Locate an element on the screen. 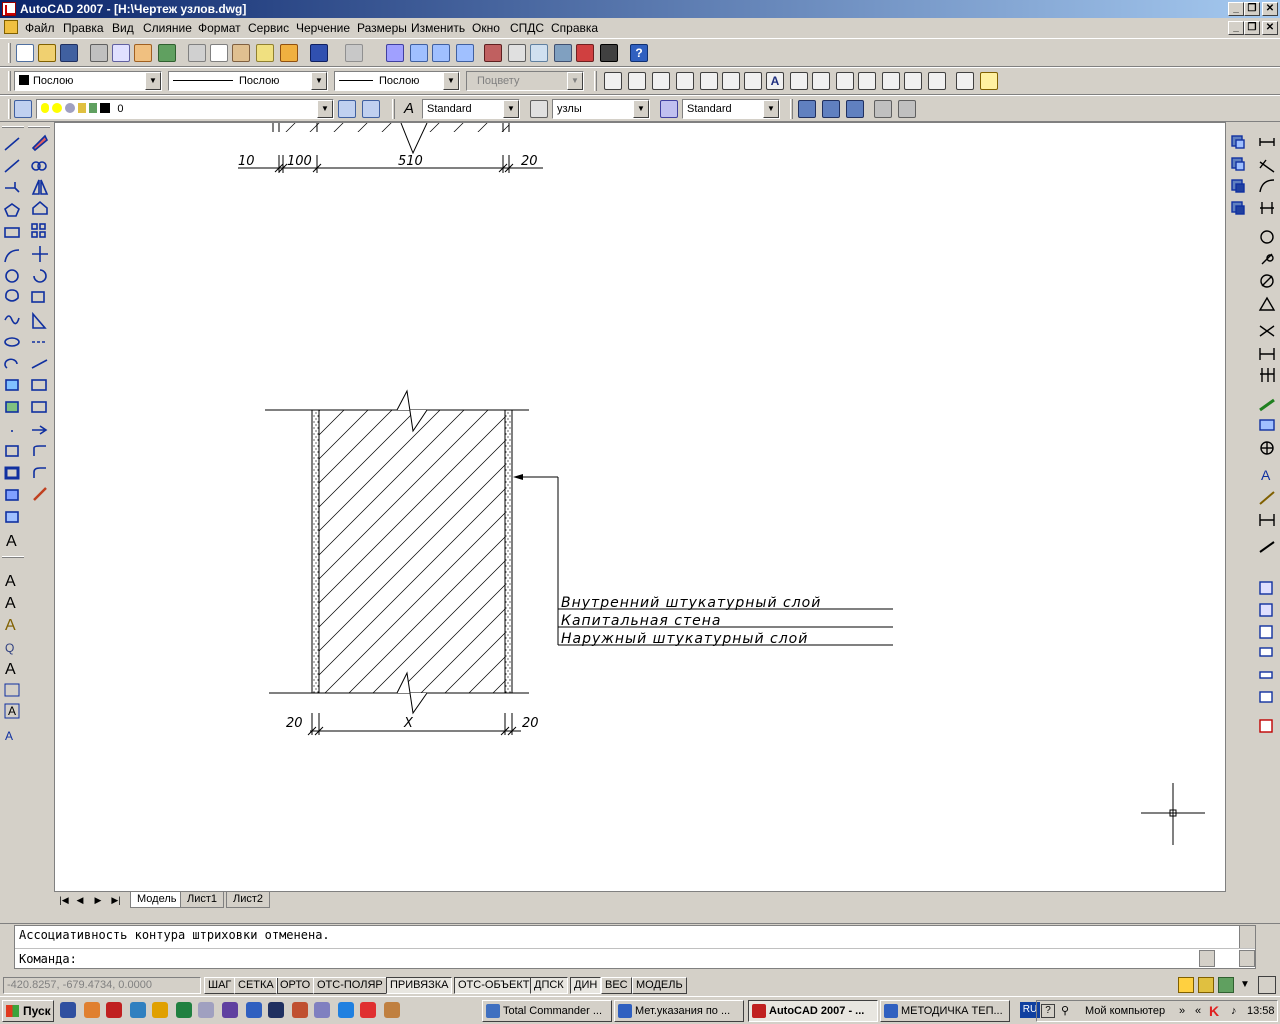  center-mark-icon is located at coordinates (913, 81).